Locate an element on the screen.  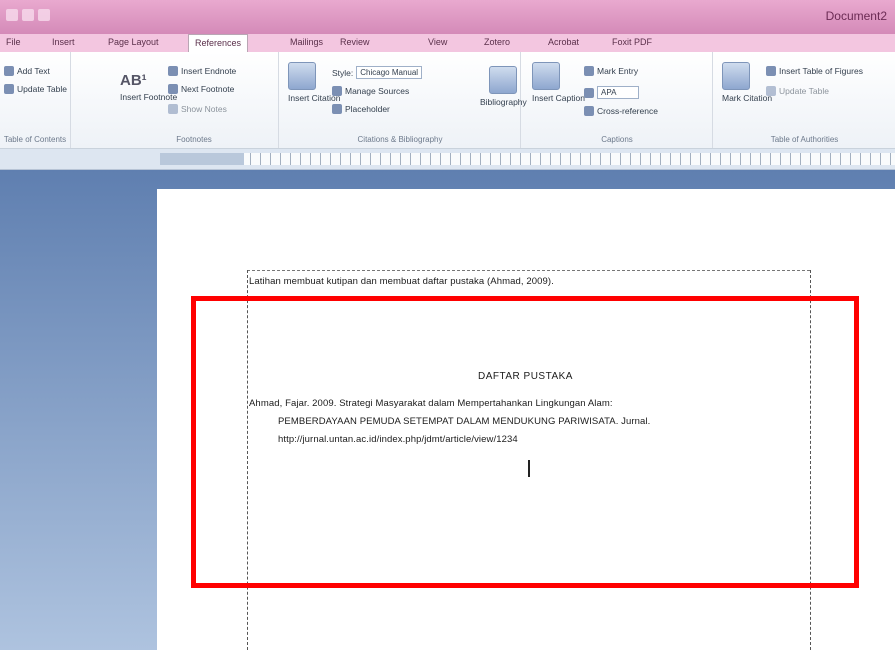
style-icon is located at coordinates (589, 92).